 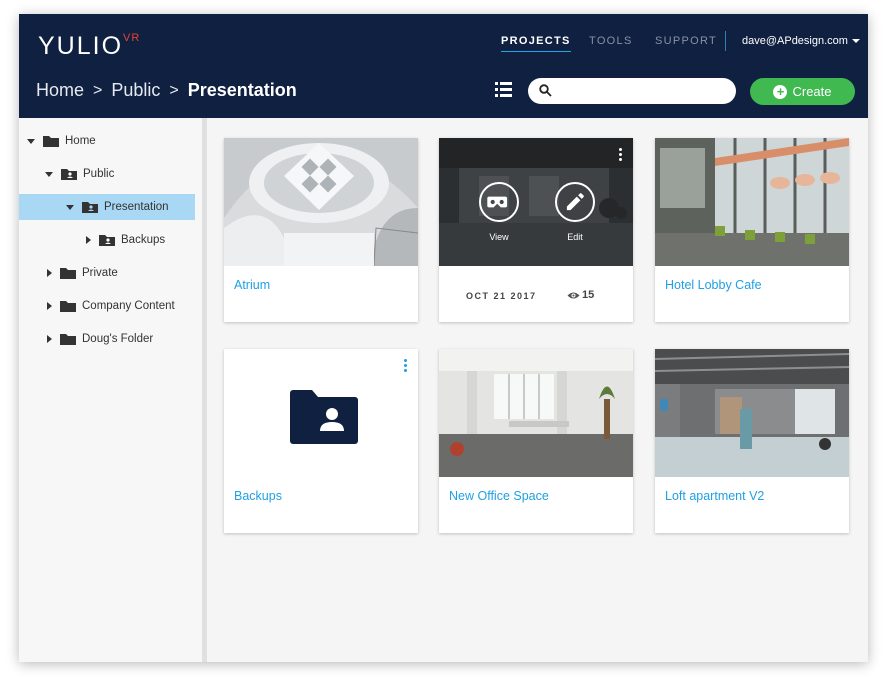 I want to click on logo-sup: VR, so click(x=132, y=37).